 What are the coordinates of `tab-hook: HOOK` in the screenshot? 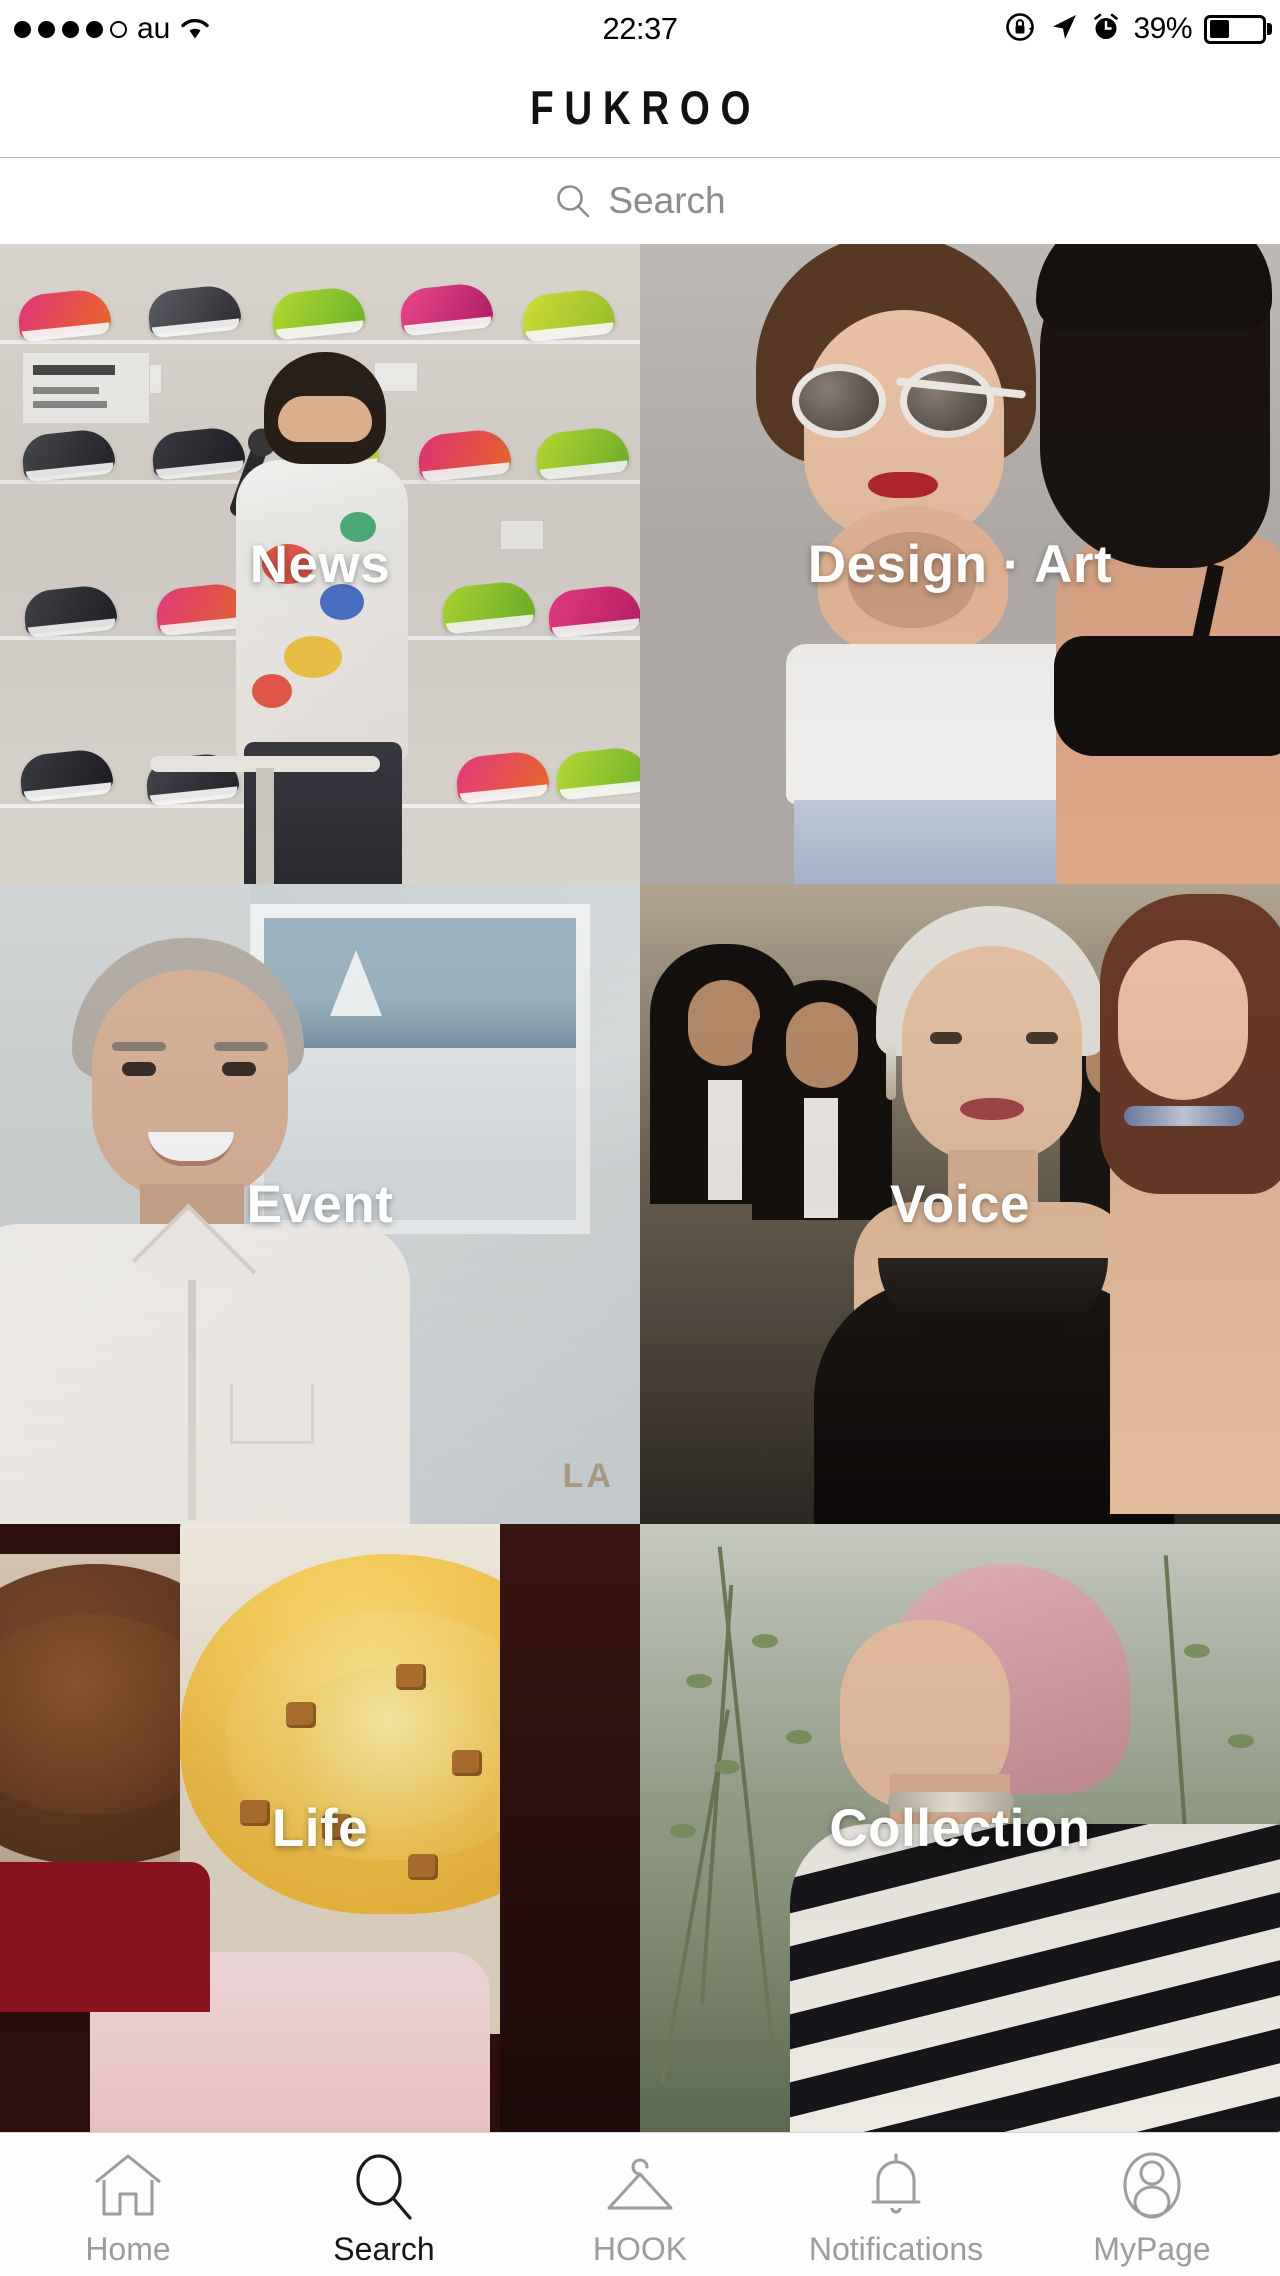 It's located at (640, 2208).